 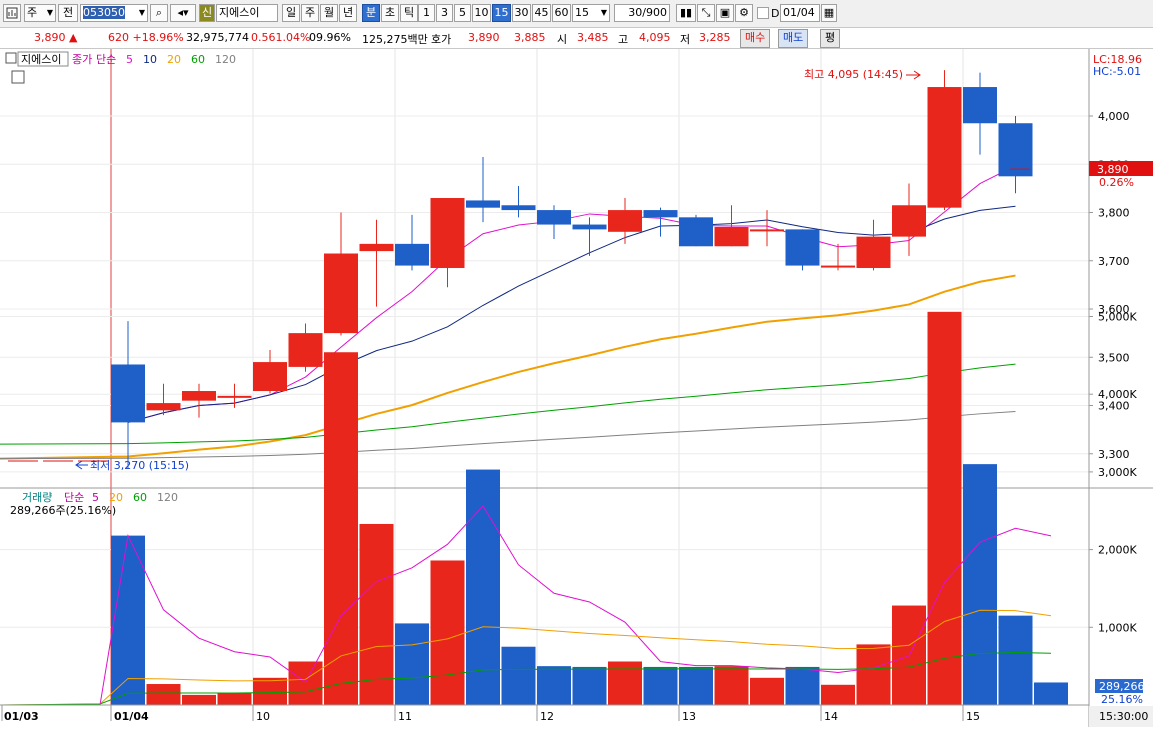 What do you see at coordinates (217, 37) in the screenshot?
I see `volume-value: 32,975,774` at bounding box center [217, 37].